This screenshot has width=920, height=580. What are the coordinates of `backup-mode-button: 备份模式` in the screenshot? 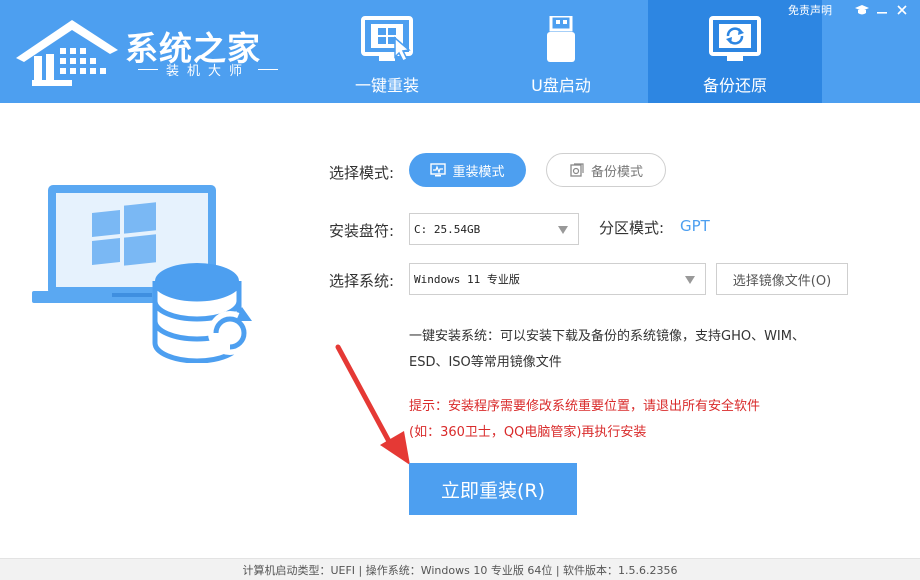 It's located at (606, 170).